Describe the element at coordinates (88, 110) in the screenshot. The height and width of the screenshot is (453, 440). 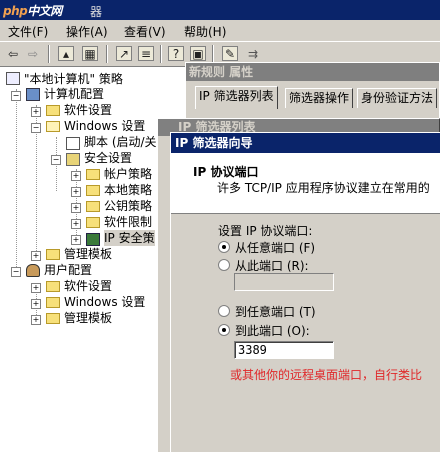
I see `tree-item-software-settings: 软件设置` at that location.